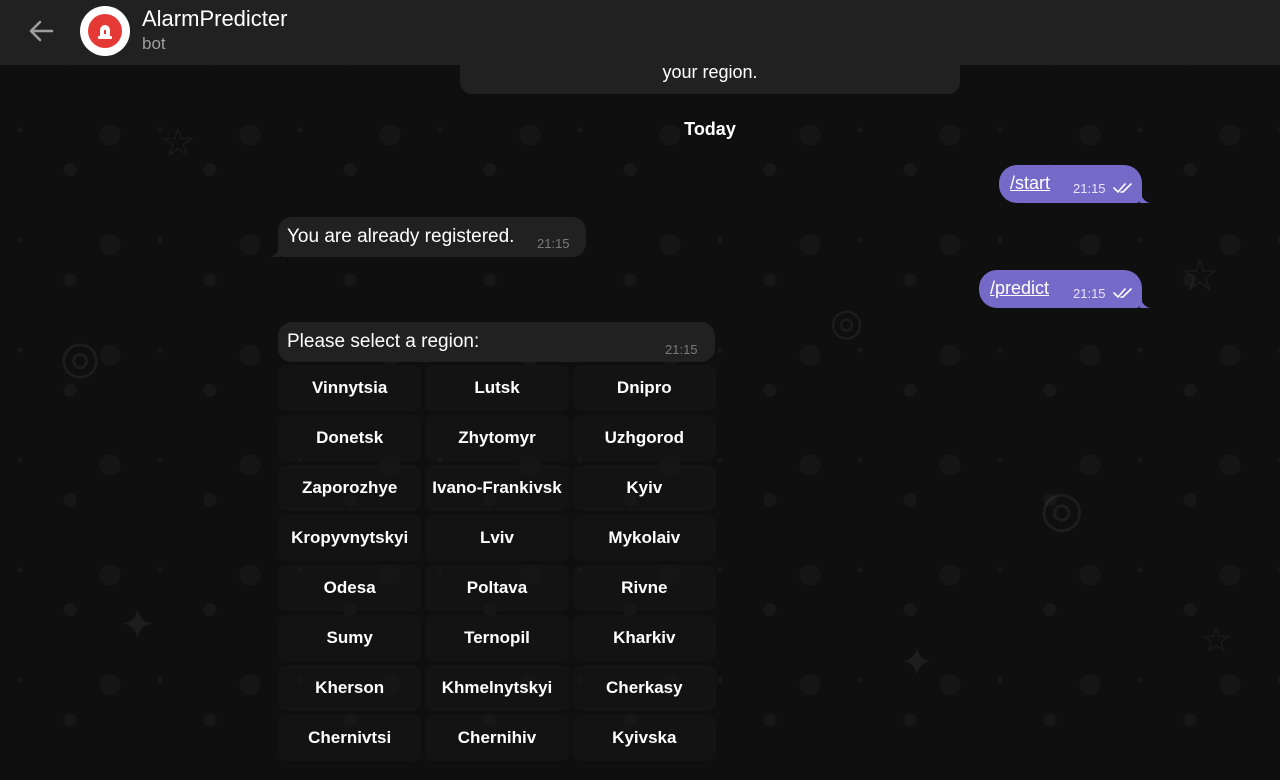  I want to click on region-button-kyivska: Kyivska, so click(644, 738).